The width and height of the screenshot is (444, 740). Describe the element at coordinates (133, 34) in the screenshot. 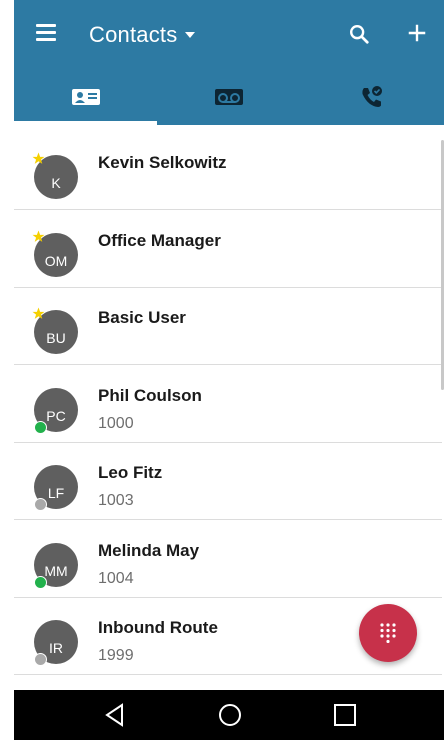

I see `page-title: Contacts` at that location.